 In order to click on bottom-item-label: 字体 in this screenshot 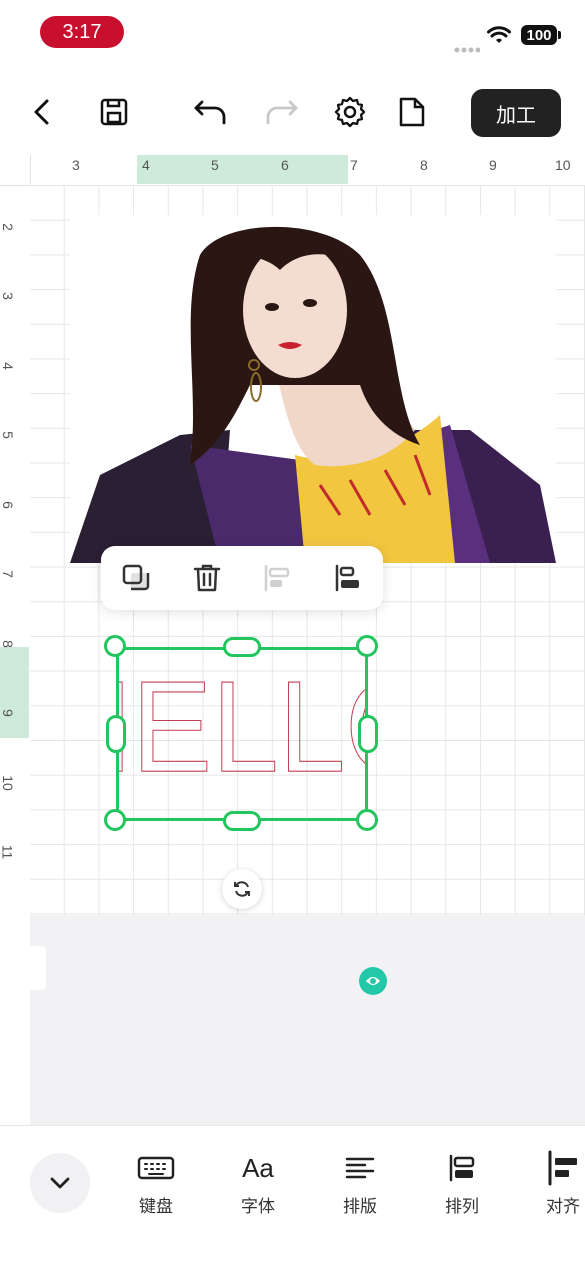, I will do `click(258, 1206)`.